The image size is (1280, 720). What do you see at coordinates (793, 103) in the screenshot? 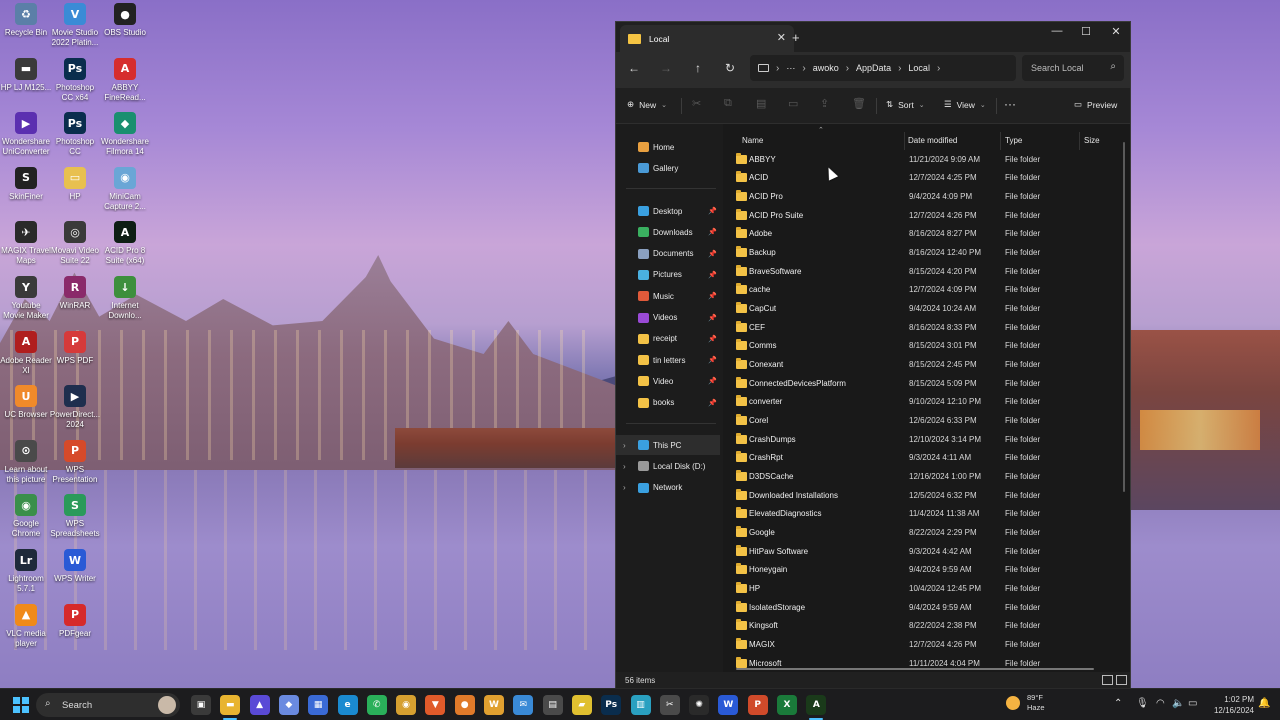
I see `rename-icon: ▭` at bounding box center [793, 103].